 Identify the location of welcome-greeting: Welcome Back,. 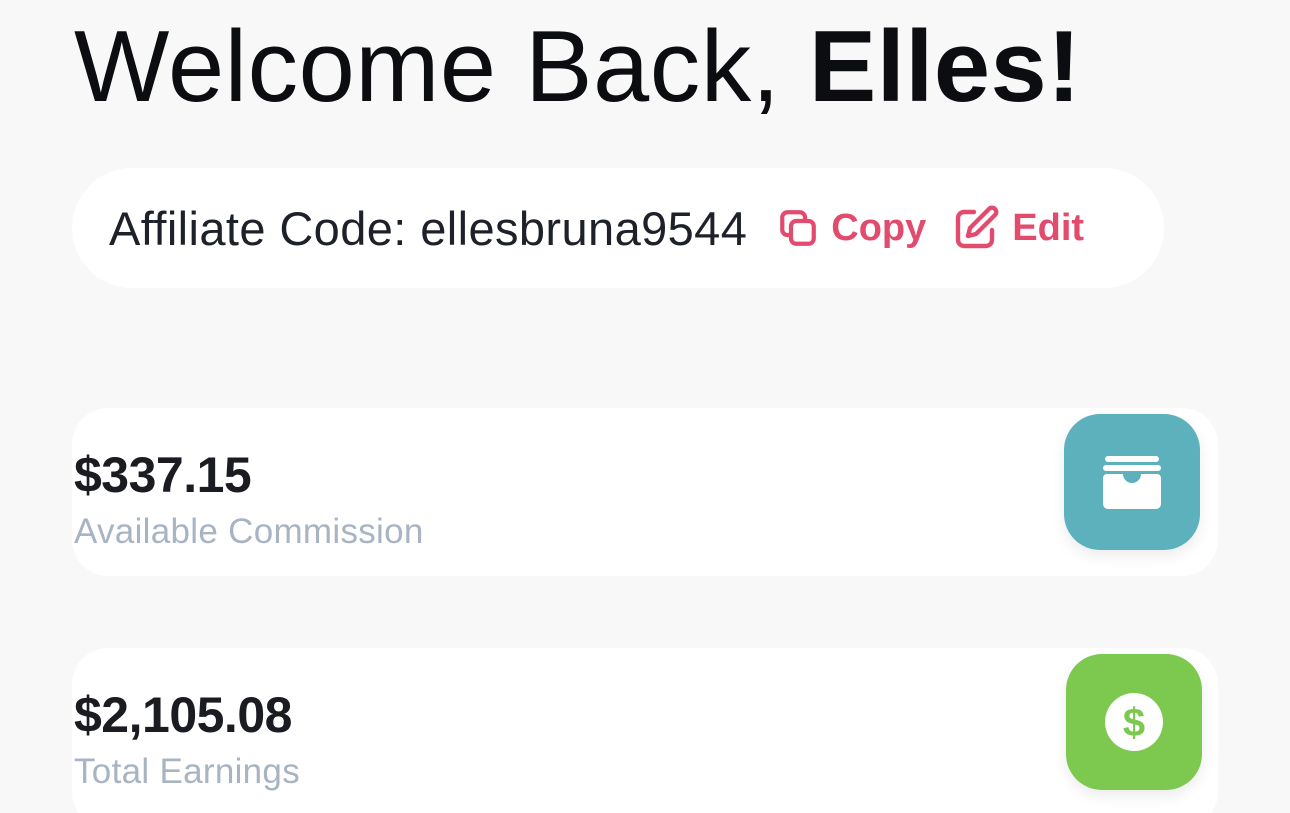
(427, 67).